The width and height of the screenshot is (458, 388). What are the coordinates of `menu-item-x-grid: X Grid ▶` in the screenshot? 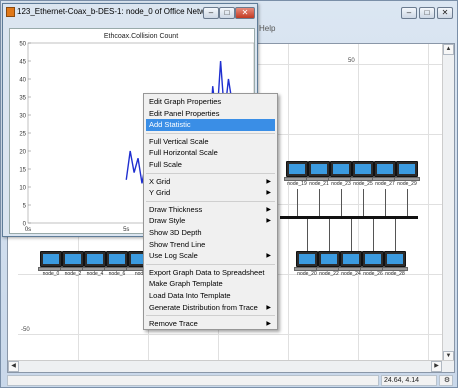 It's located at (210, 182).